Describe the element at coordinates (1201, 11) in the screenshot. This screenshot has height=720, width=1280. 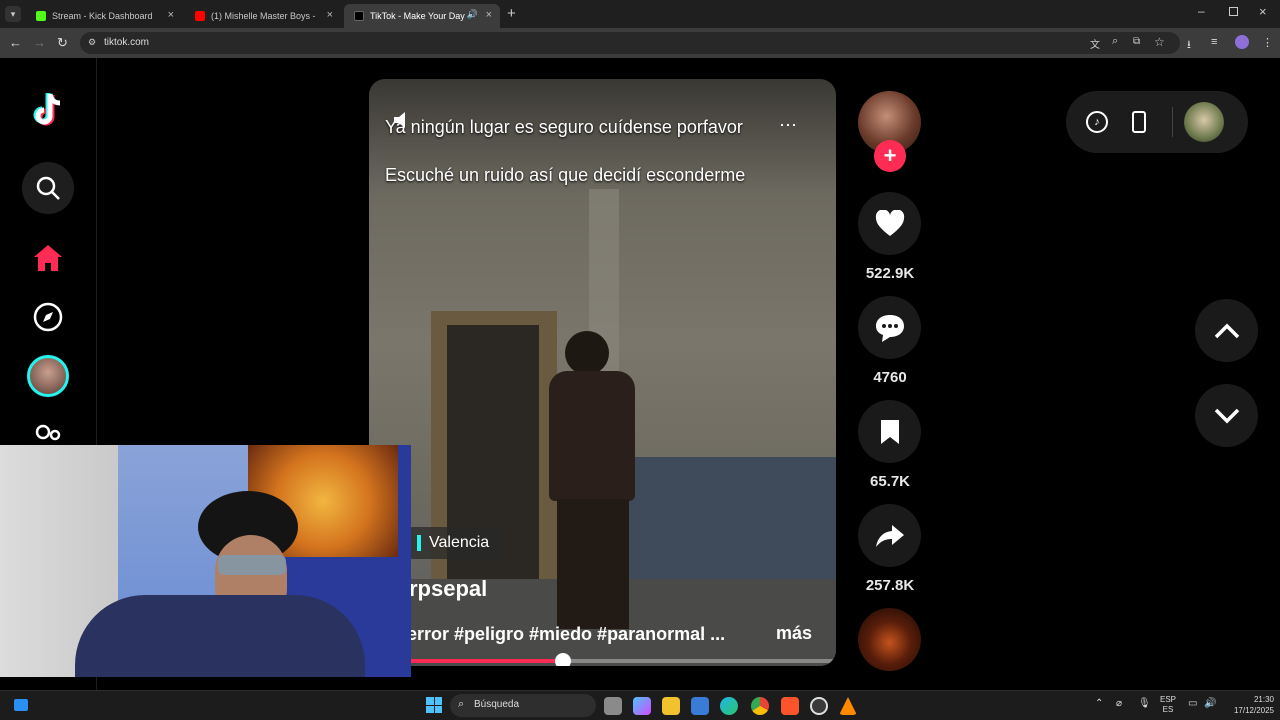
I see `minimize-window-icon: –` at that location.